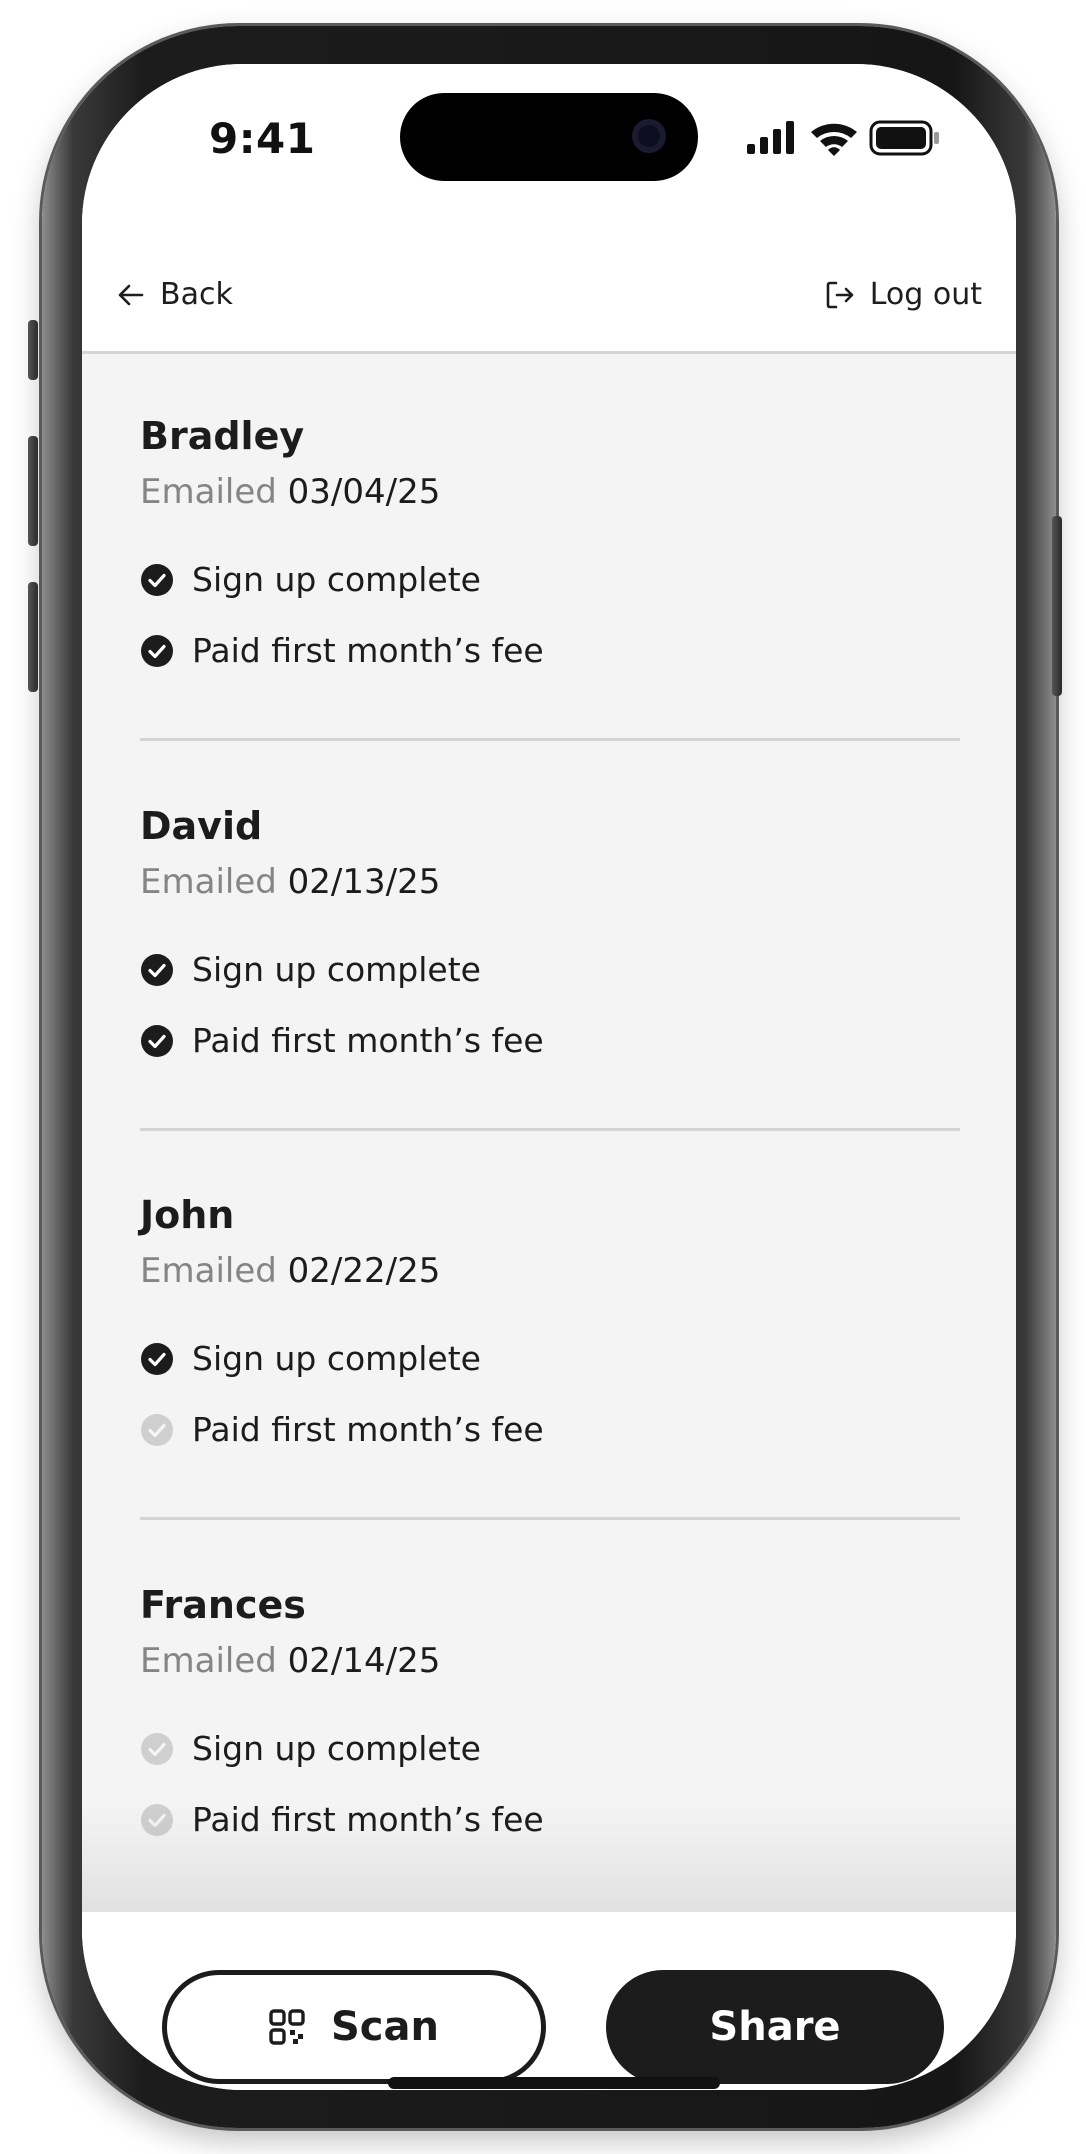  I want to click on scan-button: Scan, so click(354, 2027).